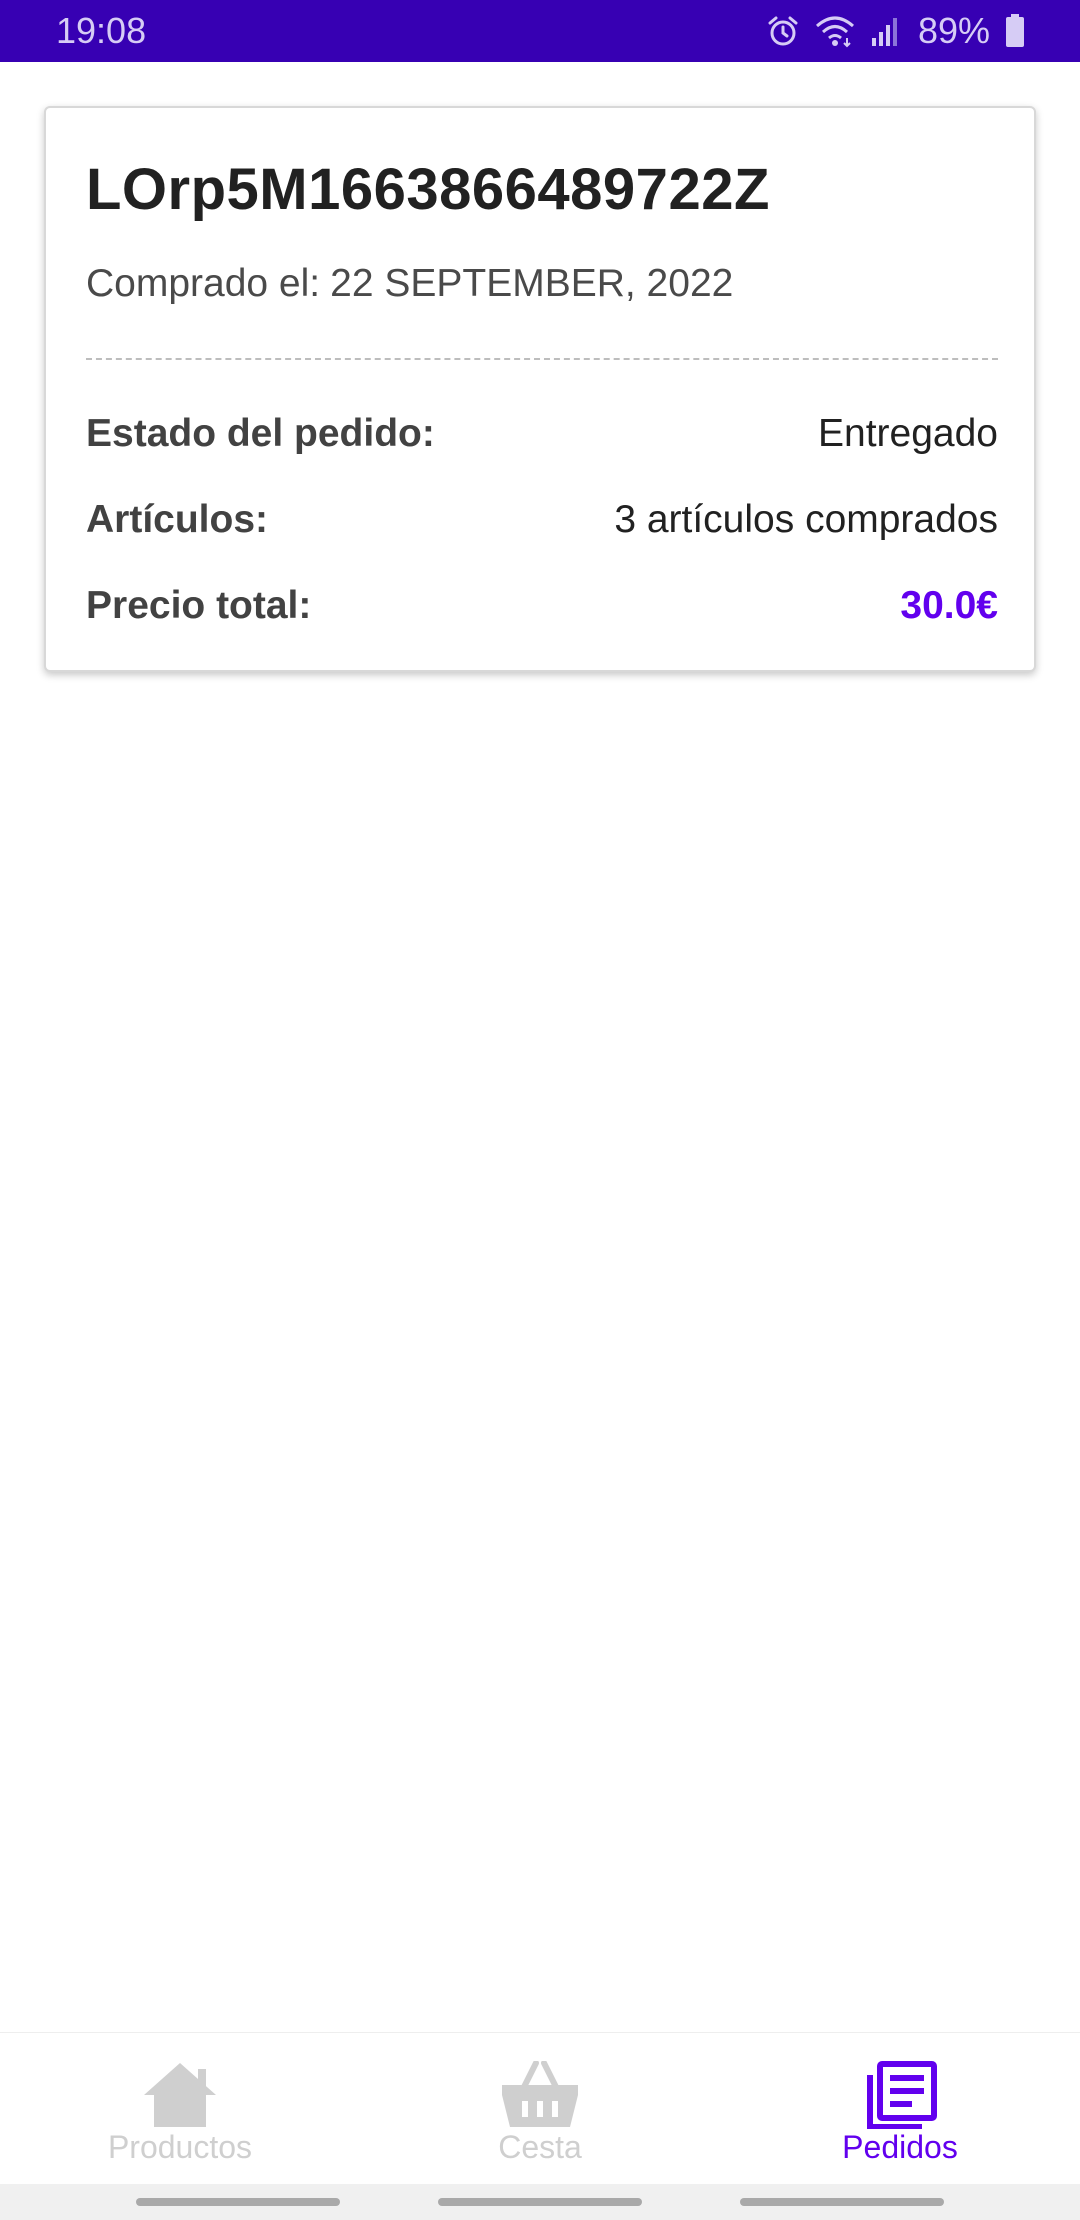 The image size is (1080, 2220). I want to click on status-time: 19:08, so click(101, 30).